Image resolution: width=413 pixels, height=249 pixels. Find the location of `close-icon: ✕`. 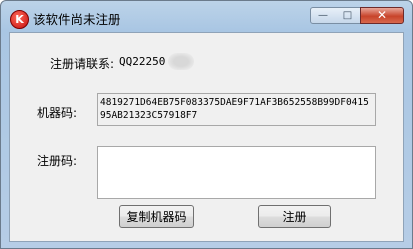

close-icon: ✕ is located at coordinates (382, 15).